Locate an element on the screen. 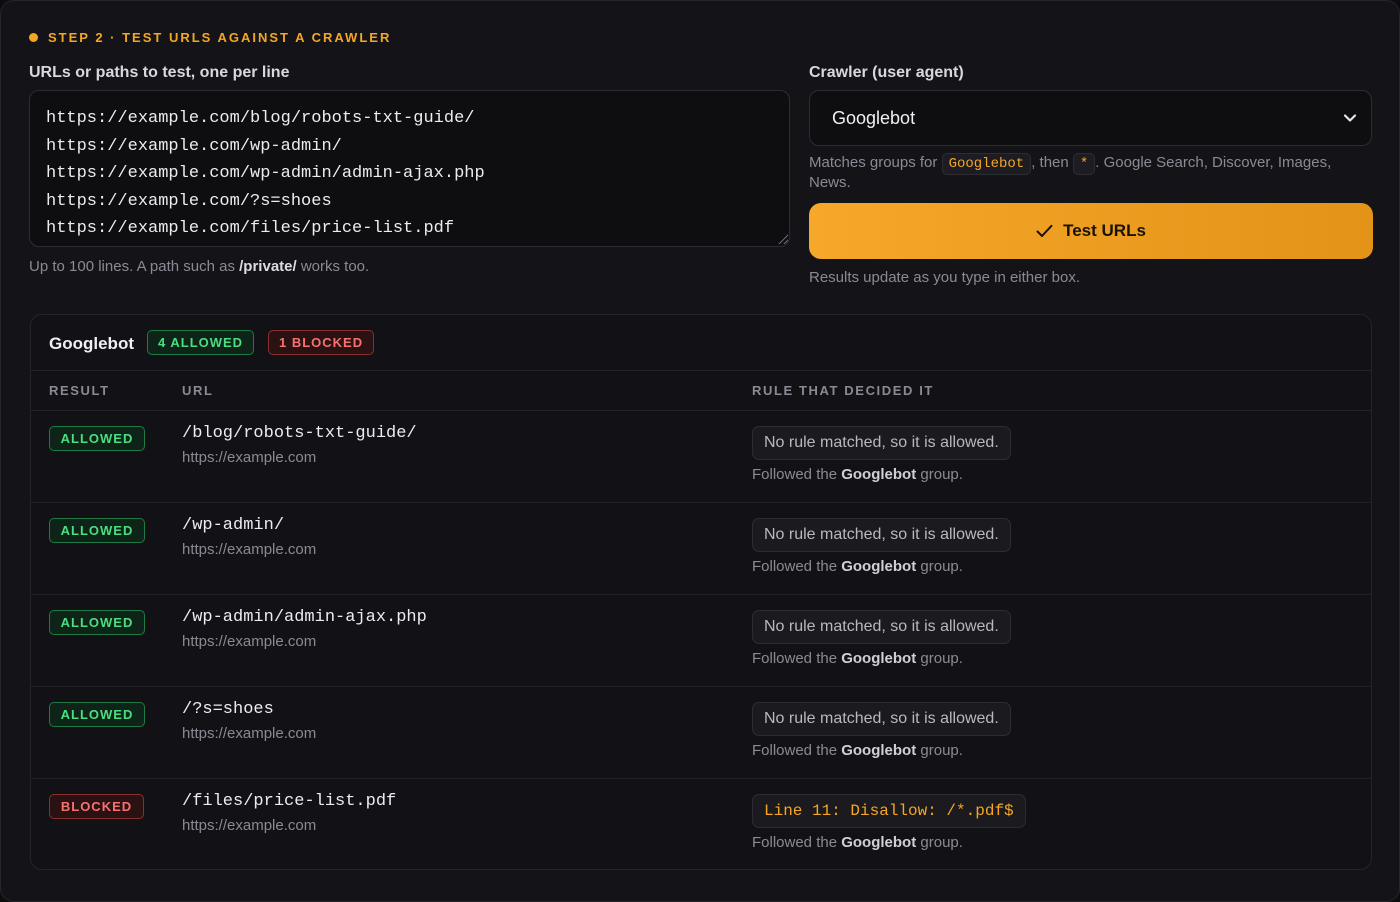 The height and width of the screenshot is (902, 1400). test-urls-label: Test URLs is located at coordinates (1104, 230).